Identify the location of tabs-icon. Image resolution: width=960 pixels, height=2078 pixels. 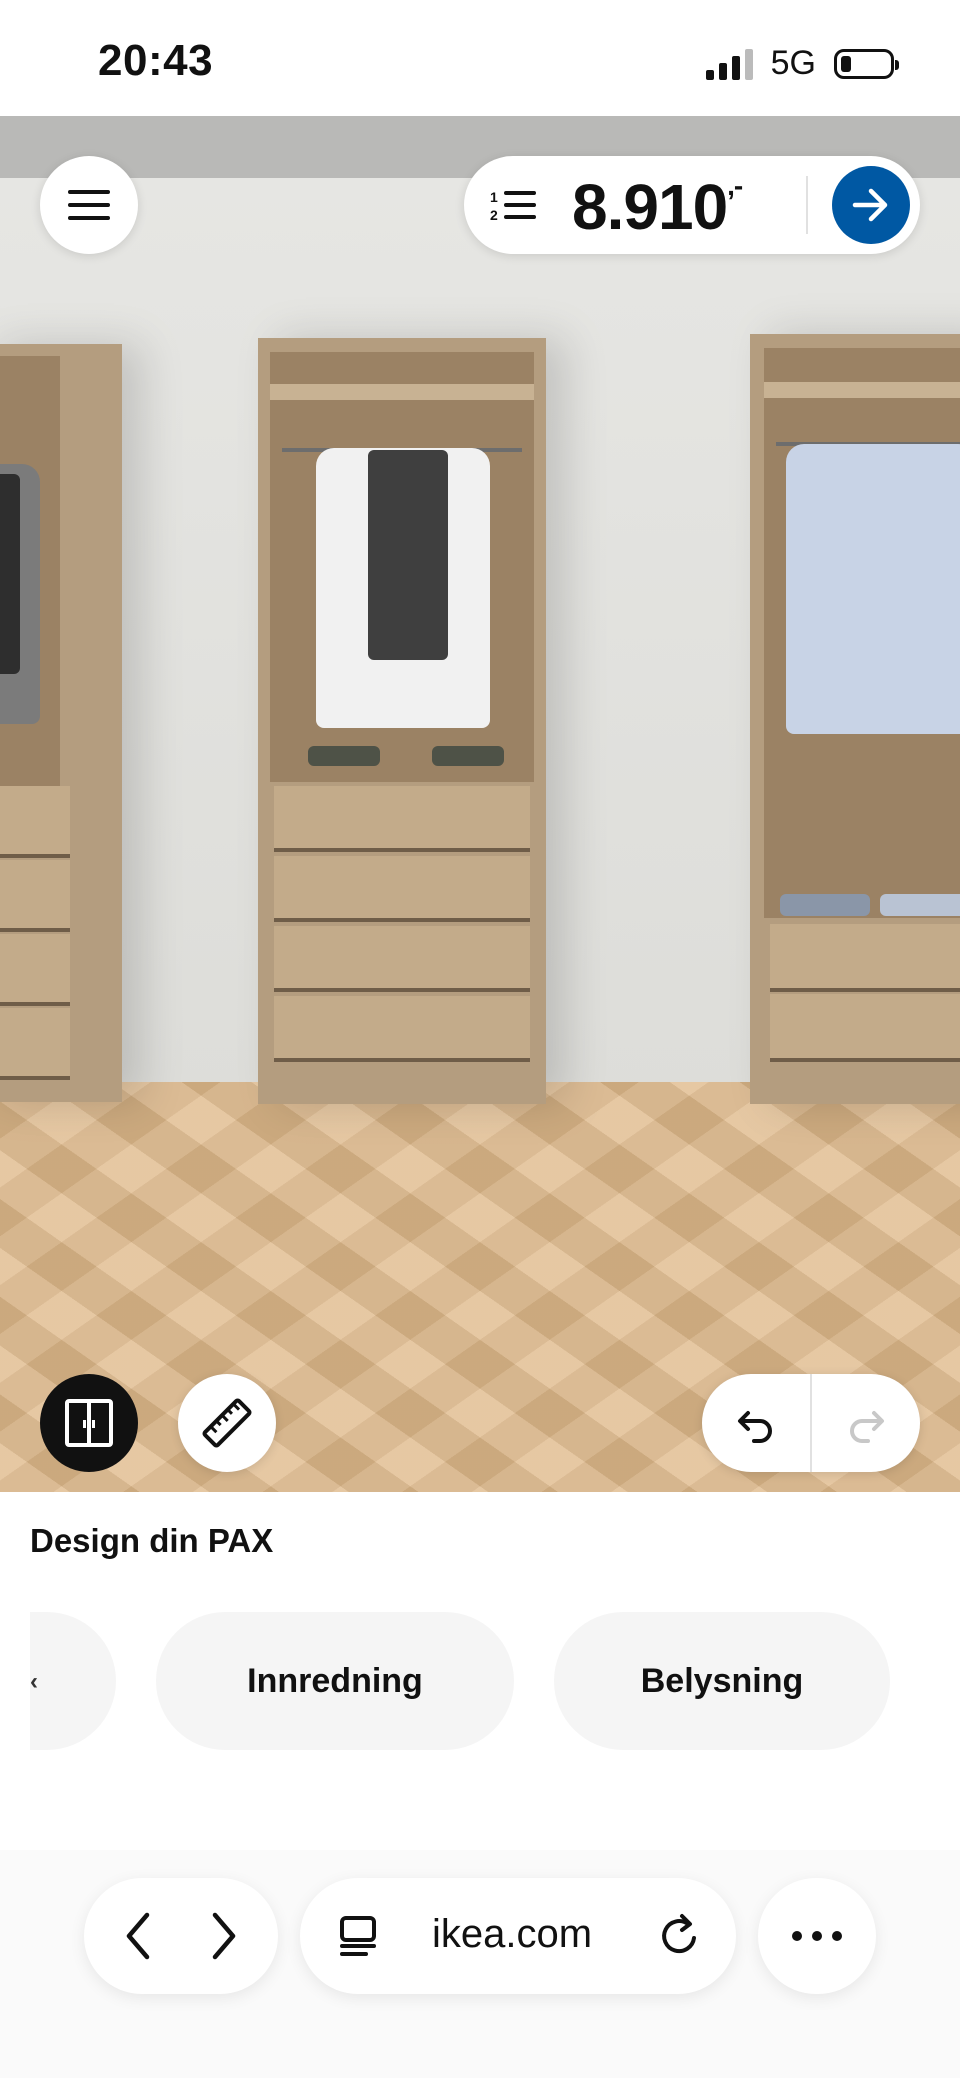
(358, 1936).